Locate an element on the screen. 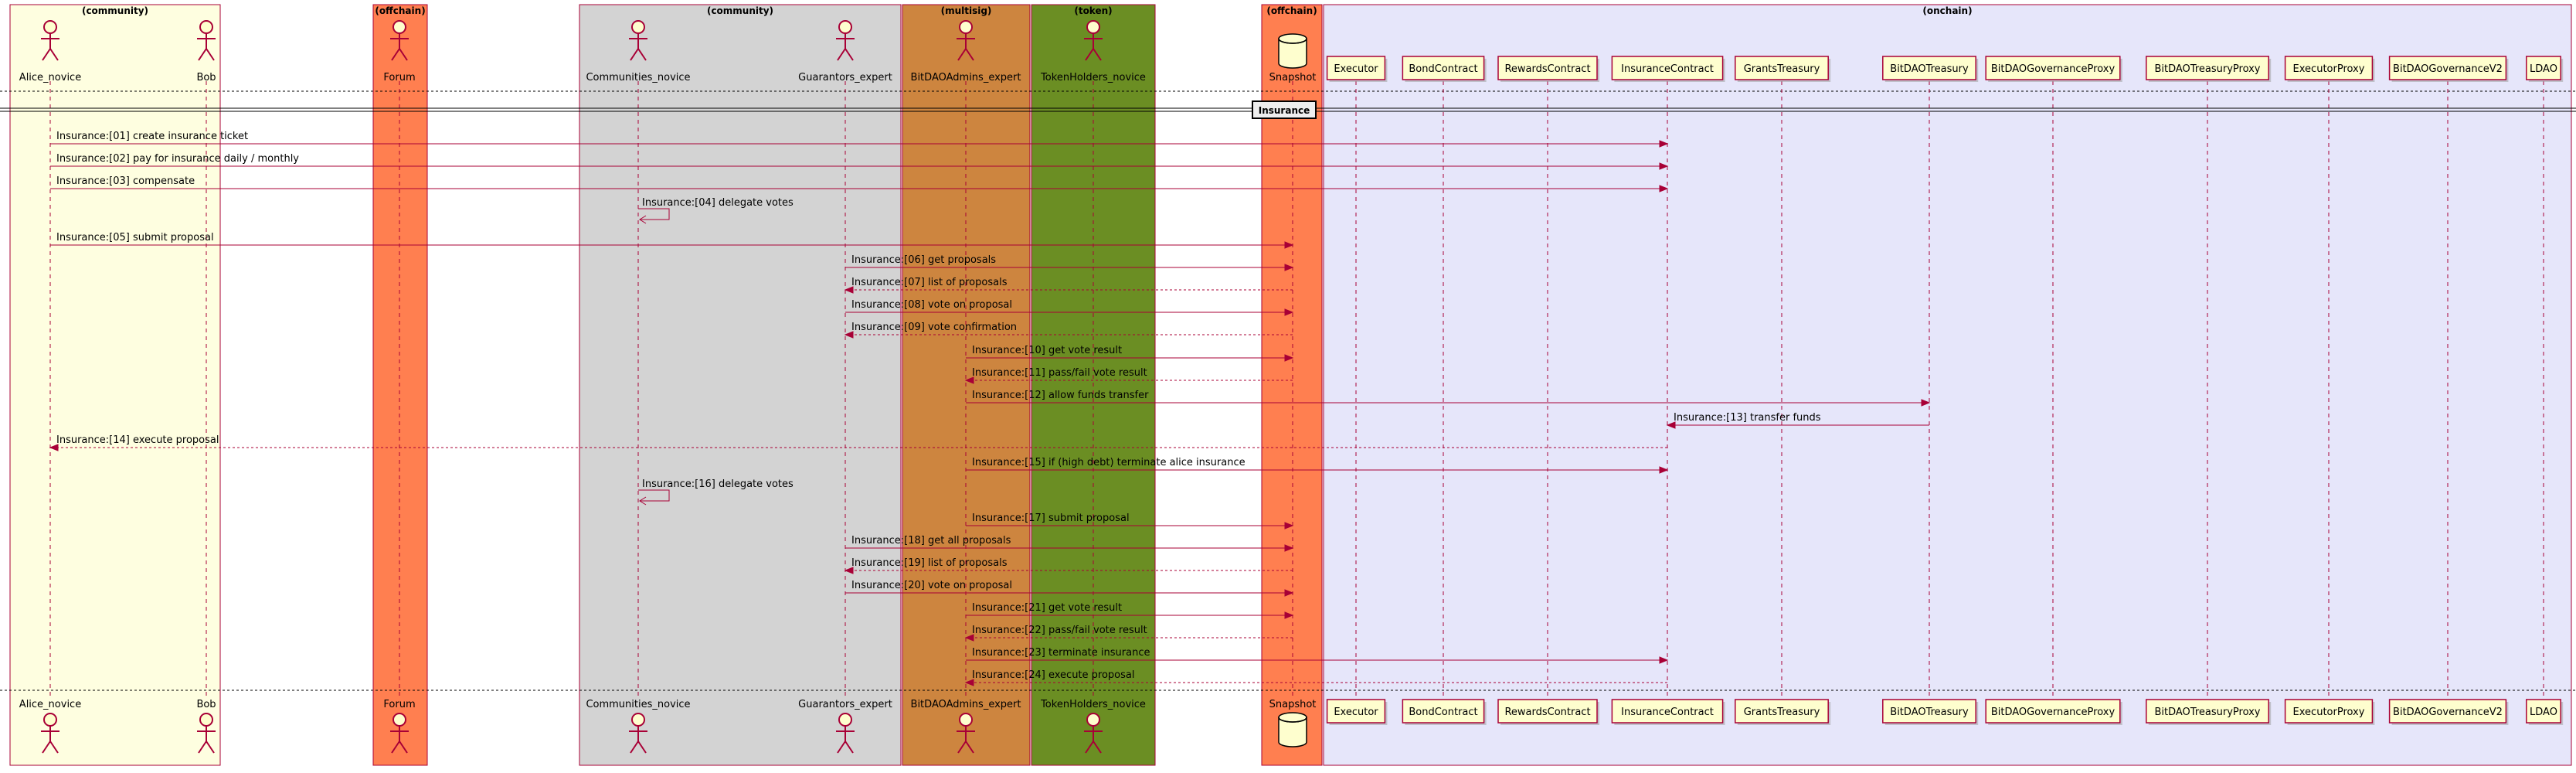 The width and height of the screenshot is (2576, 773). message-label: Insurance:[20] vote on proposal is located at coordinates (931, 585).